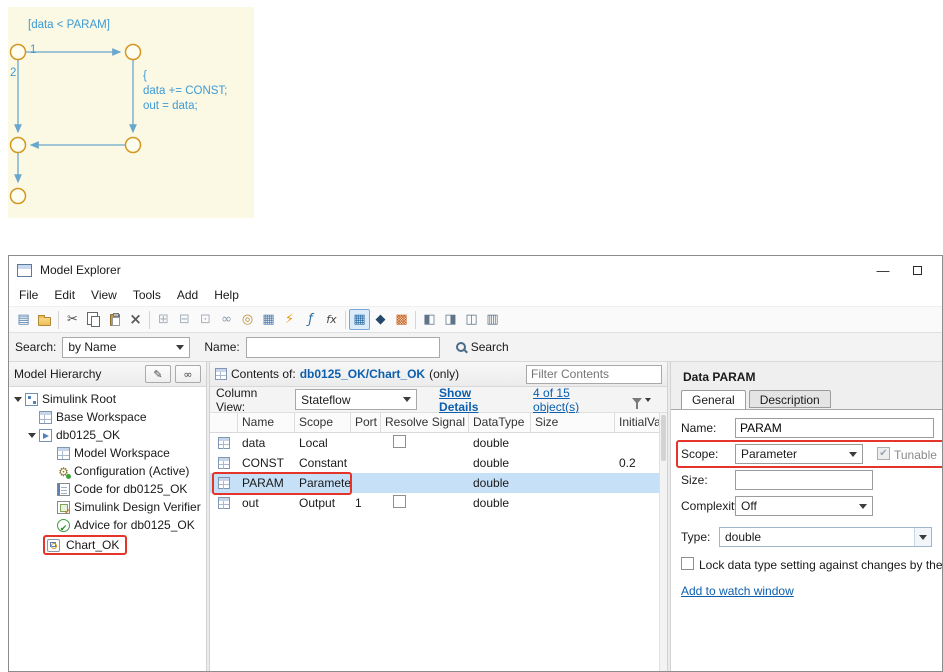 The image size is (943, 672). I want to click on header-scope: Scope, so click(323, 422).